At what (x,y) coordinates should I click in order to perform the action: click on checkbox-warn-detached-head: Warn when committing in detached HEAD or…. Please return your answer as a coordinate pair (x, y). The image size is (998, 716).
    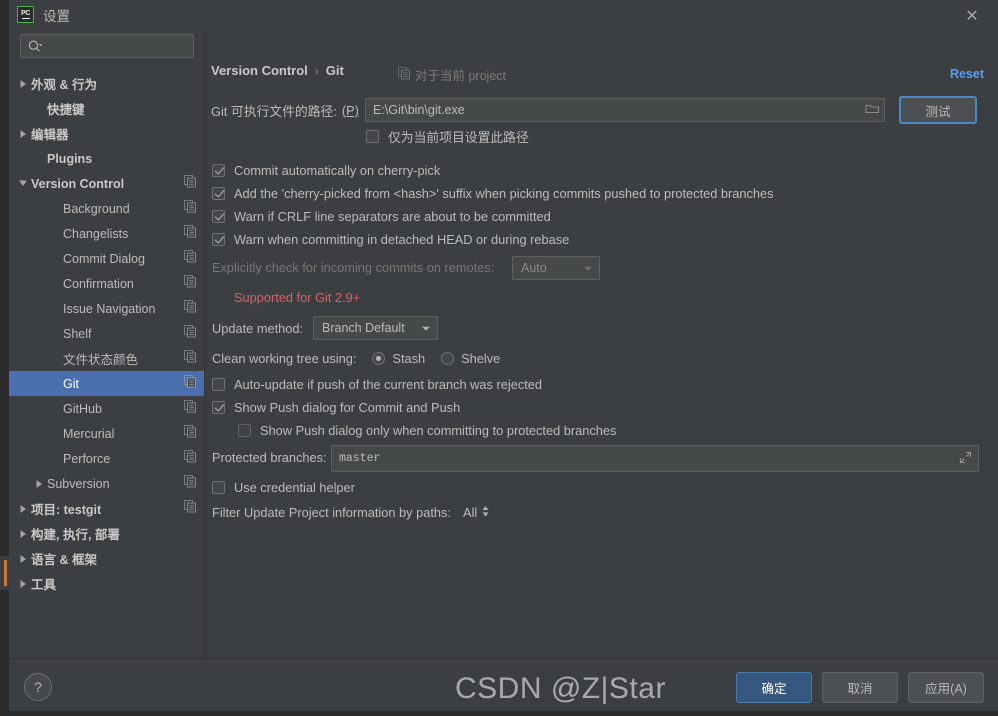
    Looking at the image, I should click on (390, 239).